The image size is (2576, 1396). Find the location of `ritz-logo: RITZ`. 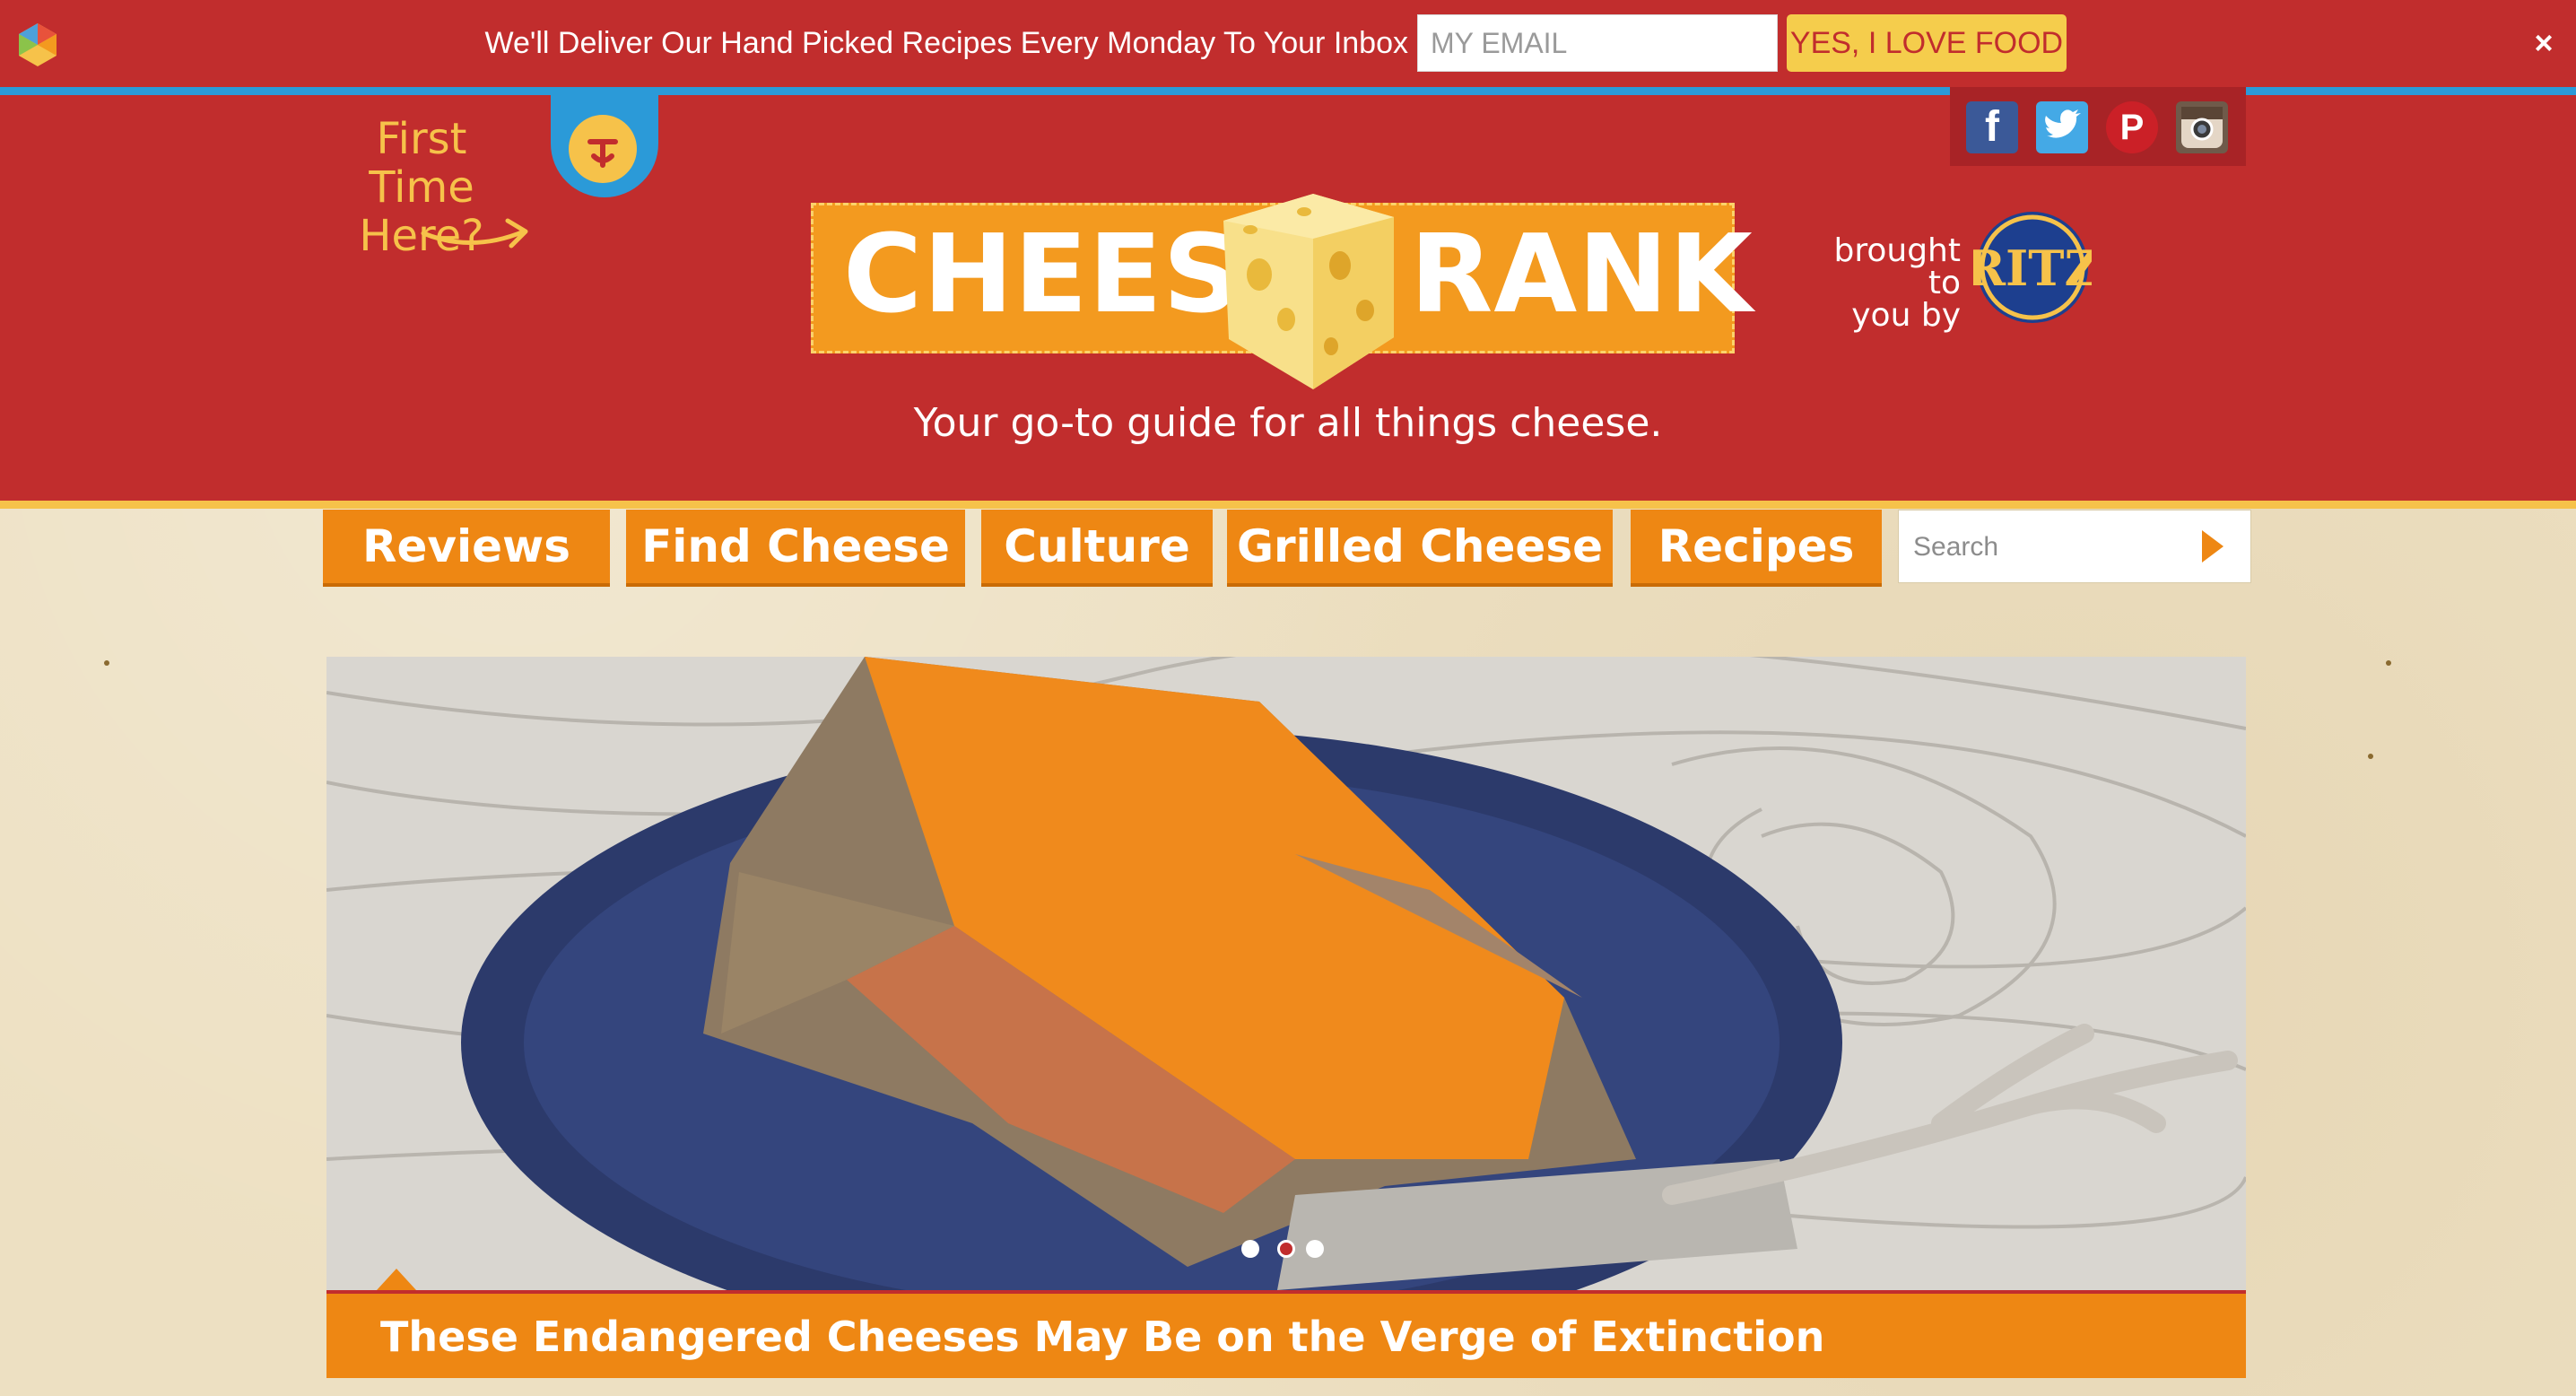

ritz-logo: RITZ is located at coordinates (2032, 267).